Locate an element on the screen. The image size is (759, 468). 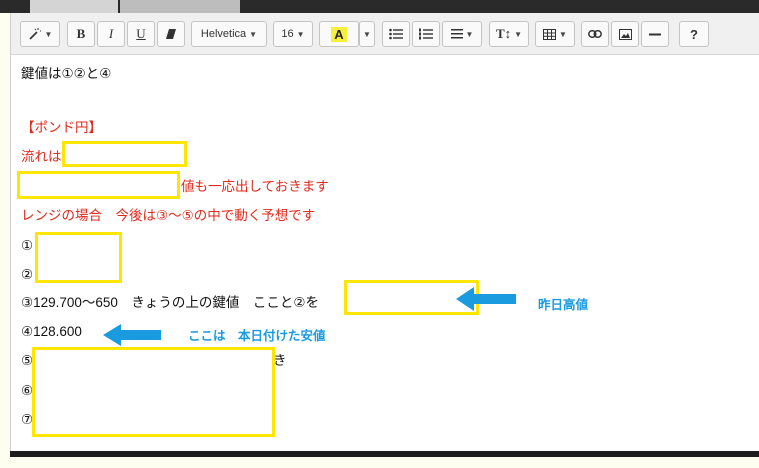
text-line-flow: 流れは is located at coordinates (41, 156).